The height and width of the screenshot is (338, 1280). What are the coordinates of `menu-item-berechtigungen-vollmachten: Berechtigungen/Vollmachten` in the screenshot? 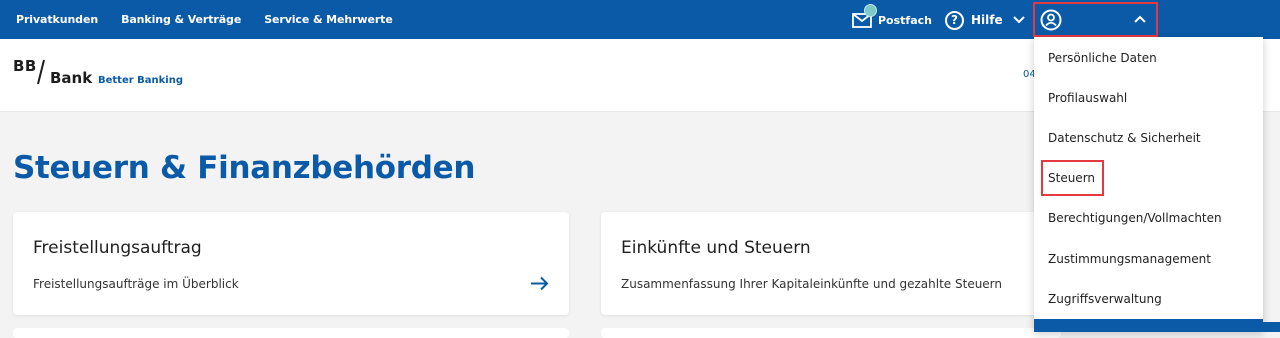 It's located at (1135, 218).